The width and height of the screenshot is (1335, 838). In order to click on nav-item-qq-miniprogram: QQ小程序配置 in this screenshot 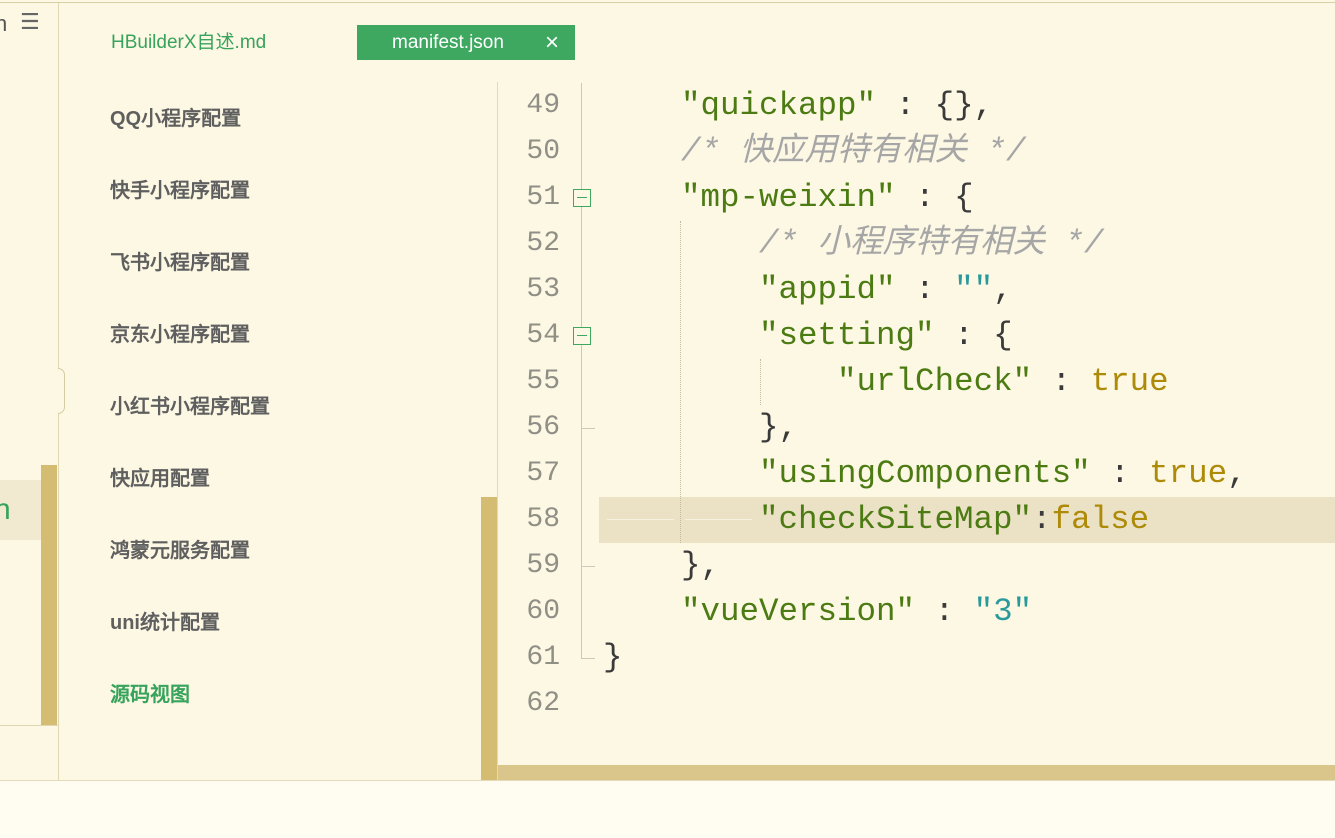, I will do `click(270, 119)`.